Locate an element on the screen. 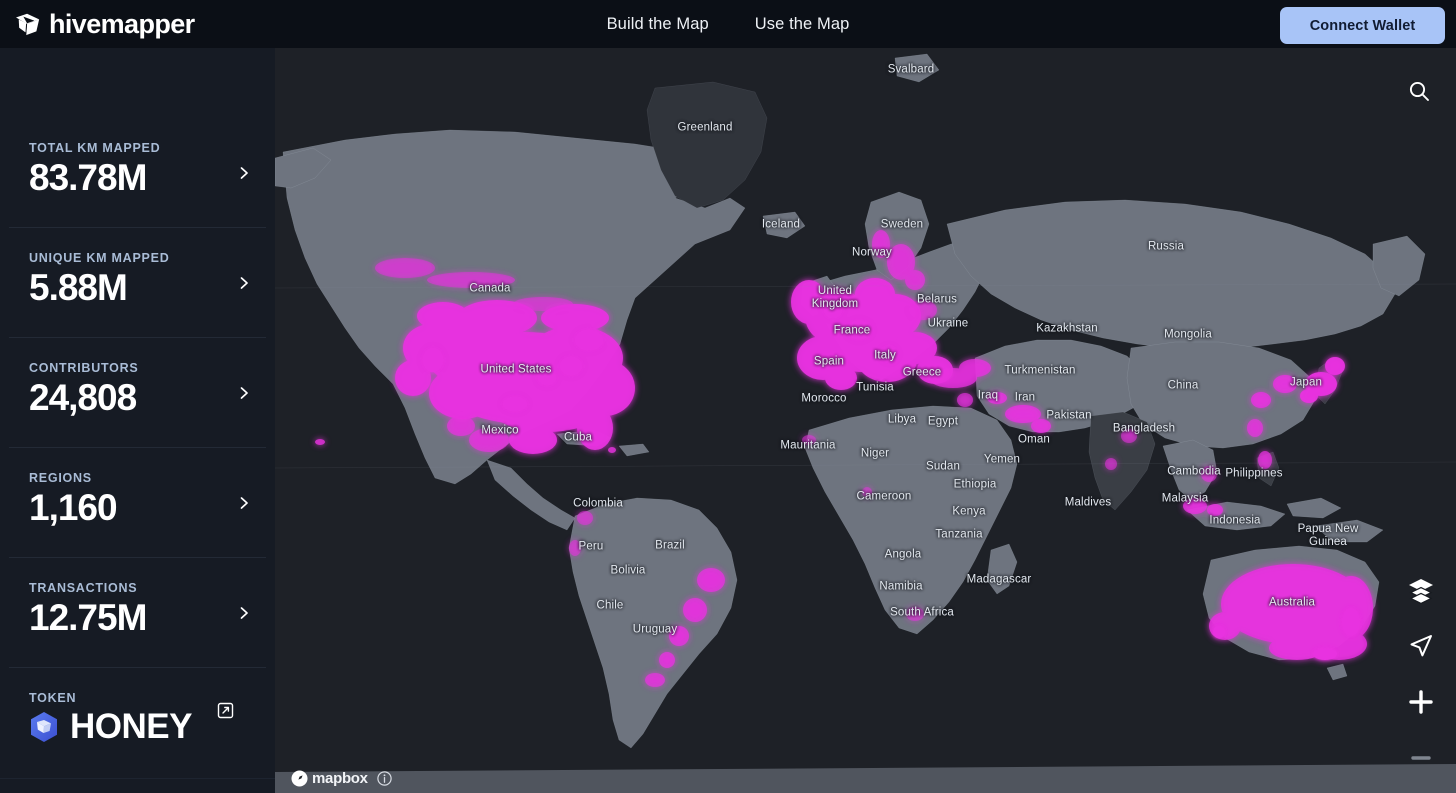  stat-value: 24,808 is located at coordinates (83, 397).